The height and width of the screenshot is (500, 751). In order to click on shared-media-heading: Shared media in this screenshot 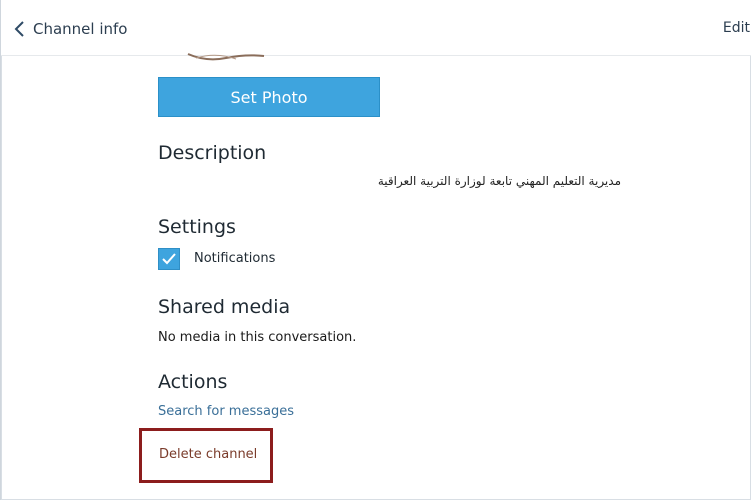, I will do `click(224, 307)`.